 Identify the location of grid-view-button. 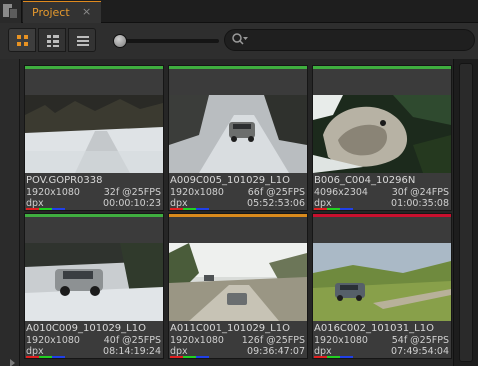
(22, 40).